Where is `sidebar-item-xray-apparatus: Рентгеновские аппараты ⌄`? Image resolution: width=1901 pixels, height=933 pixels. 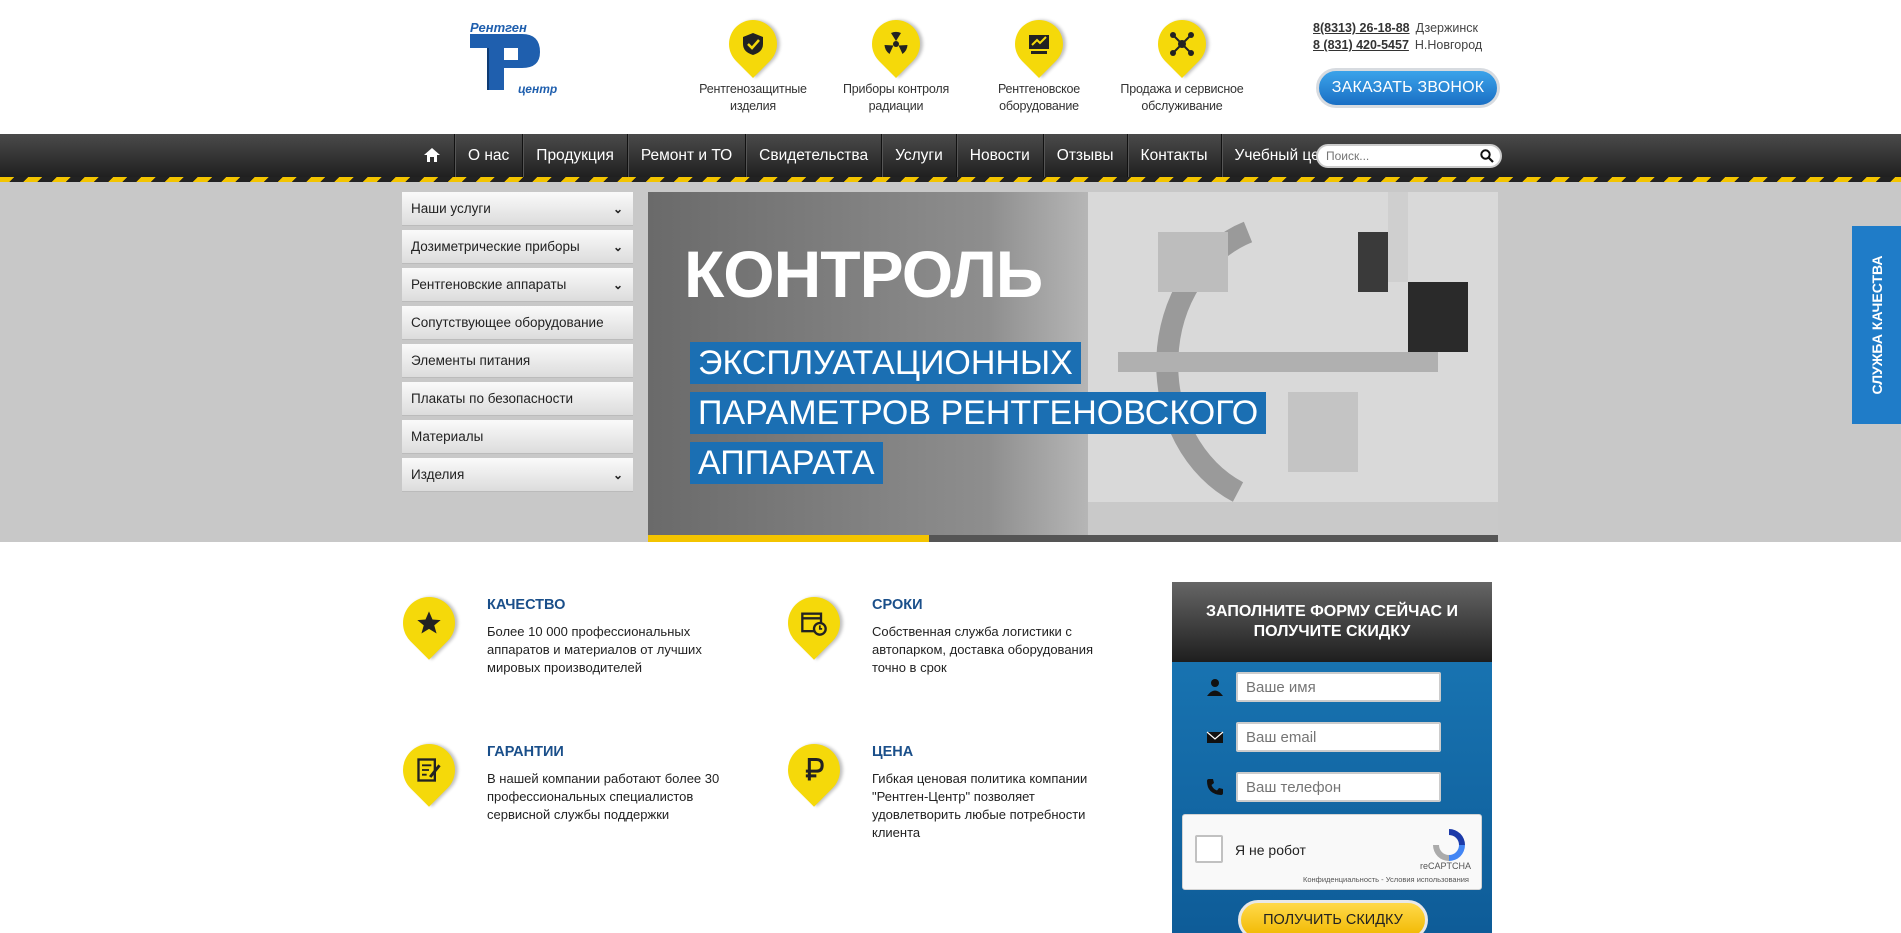
sidebar-item-xray-apparatus: Рентгеновские аппараты ⌄ is located at coordinates (517, 285).